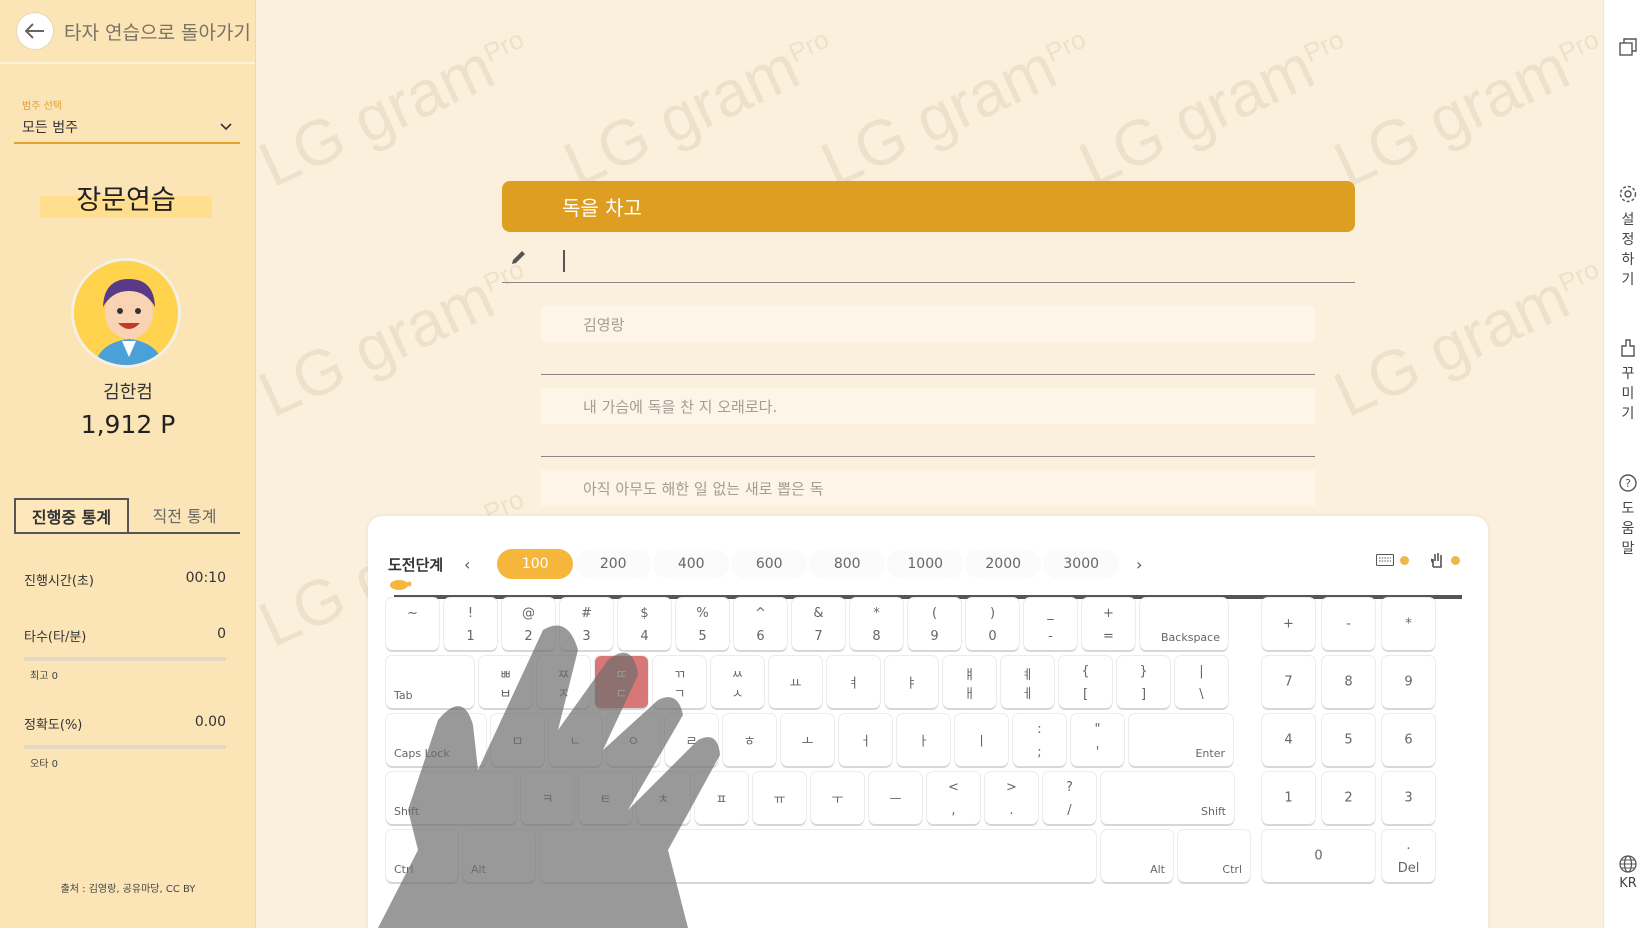 The width and height of the screenshot is (1651, 928). I want to click on level-100: 100, so click(535, 564).